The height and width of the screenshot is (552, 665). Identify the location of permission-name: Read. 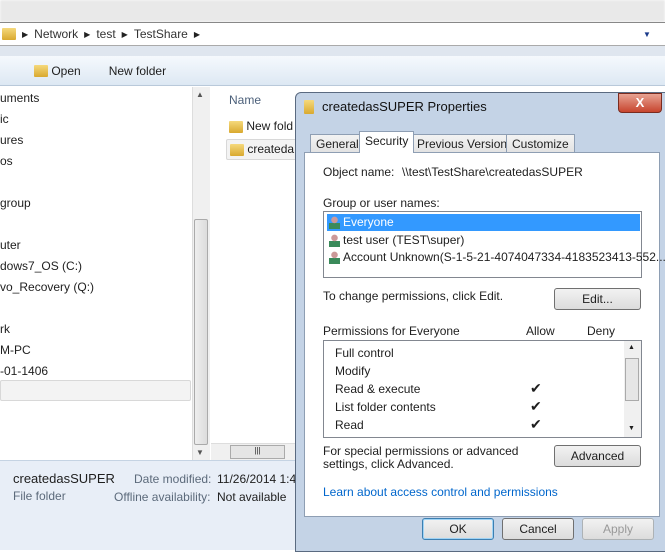
(349, 425).